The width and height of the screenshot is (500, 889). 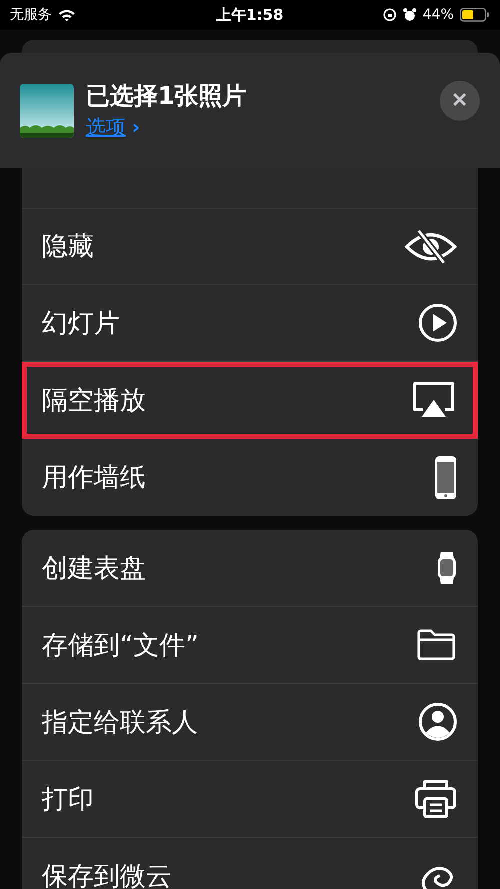 What do you see at coordinates (438, 323) in the screenshot?
I see `play-icon` at bounding box center [438, 323].